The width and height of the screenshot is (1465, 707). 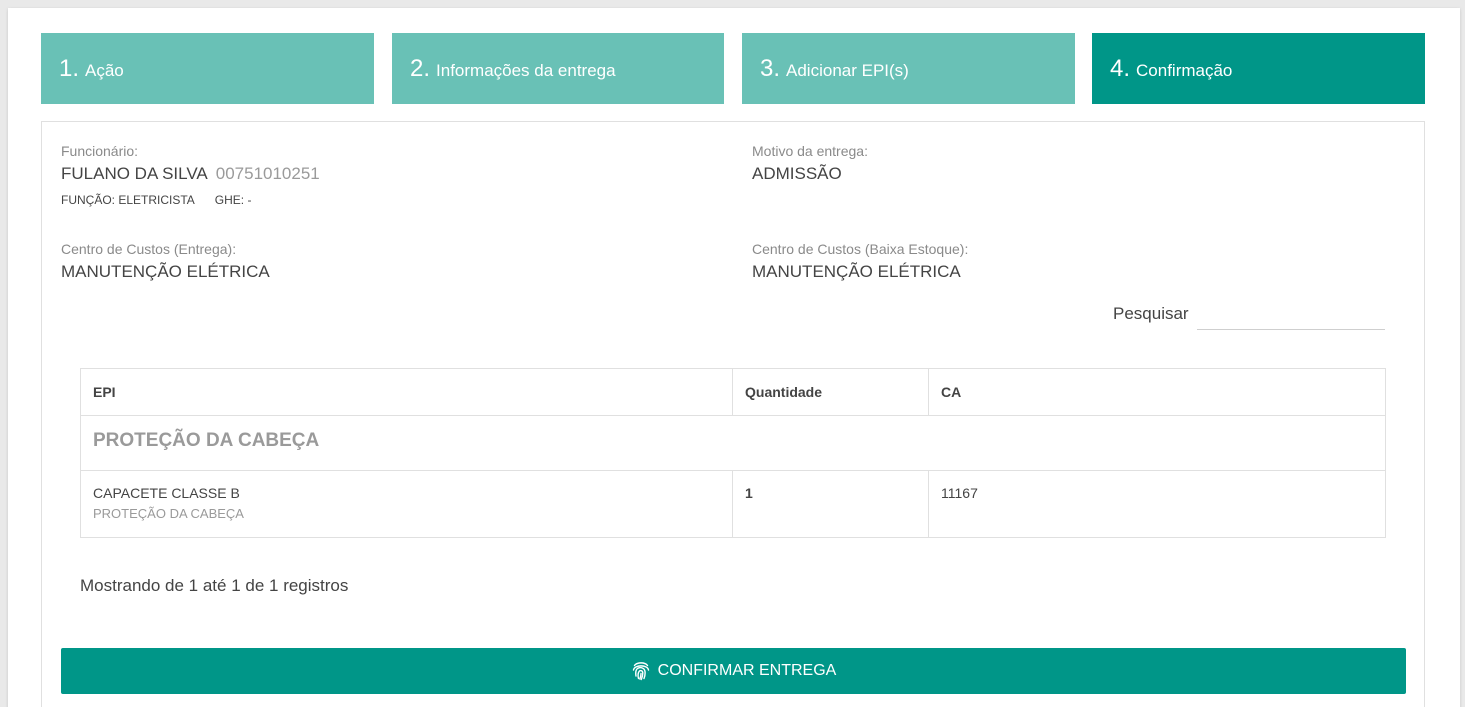 I want to click on cost-center-delivery-label: Centro de Custos (Entrega):, so click(x=149, y=249).